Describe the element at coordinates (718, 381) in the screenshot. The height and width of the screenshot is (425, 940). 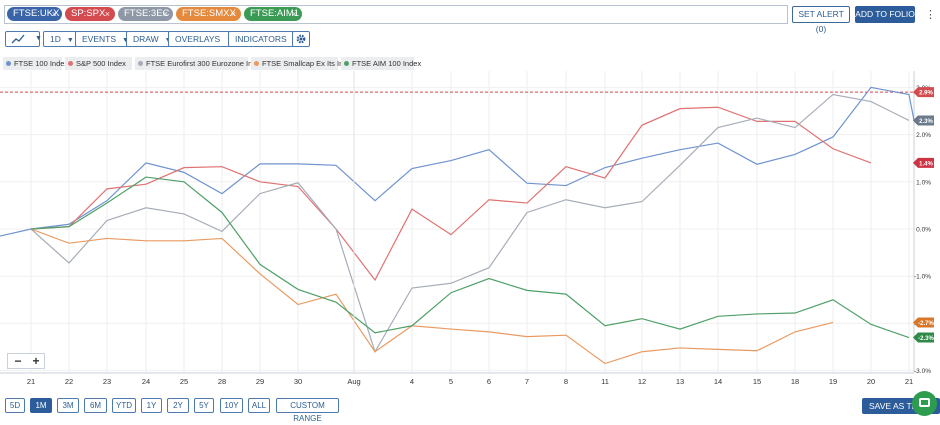
I see `x-tick-label: 14` at that location.